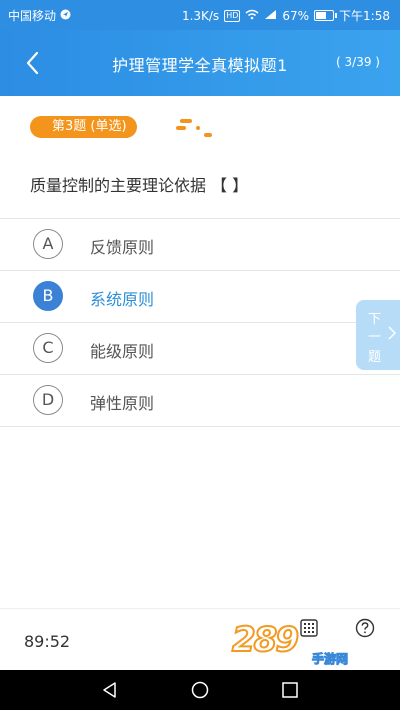 The image size is (400, 710). What do you see at coordinates (122, 299) in the screenshot?
I see `option-text: 系统原则` at bounding box center [122, 299].